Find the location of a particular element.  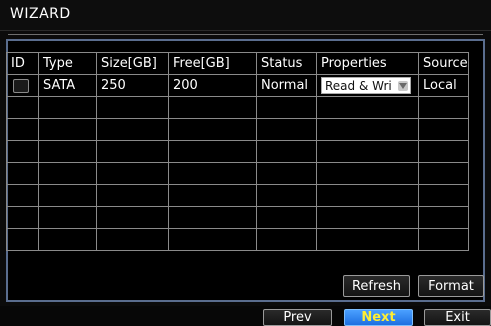

row-type: SATA is located at coordinates (67, 85).